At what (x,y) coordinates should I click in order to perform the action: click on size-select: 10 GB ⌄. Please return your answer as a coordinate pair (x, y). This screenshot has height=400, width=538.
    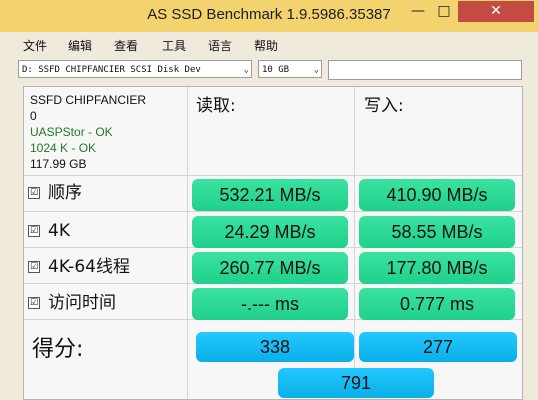
    Looking at the image, I should click on (290, 69).